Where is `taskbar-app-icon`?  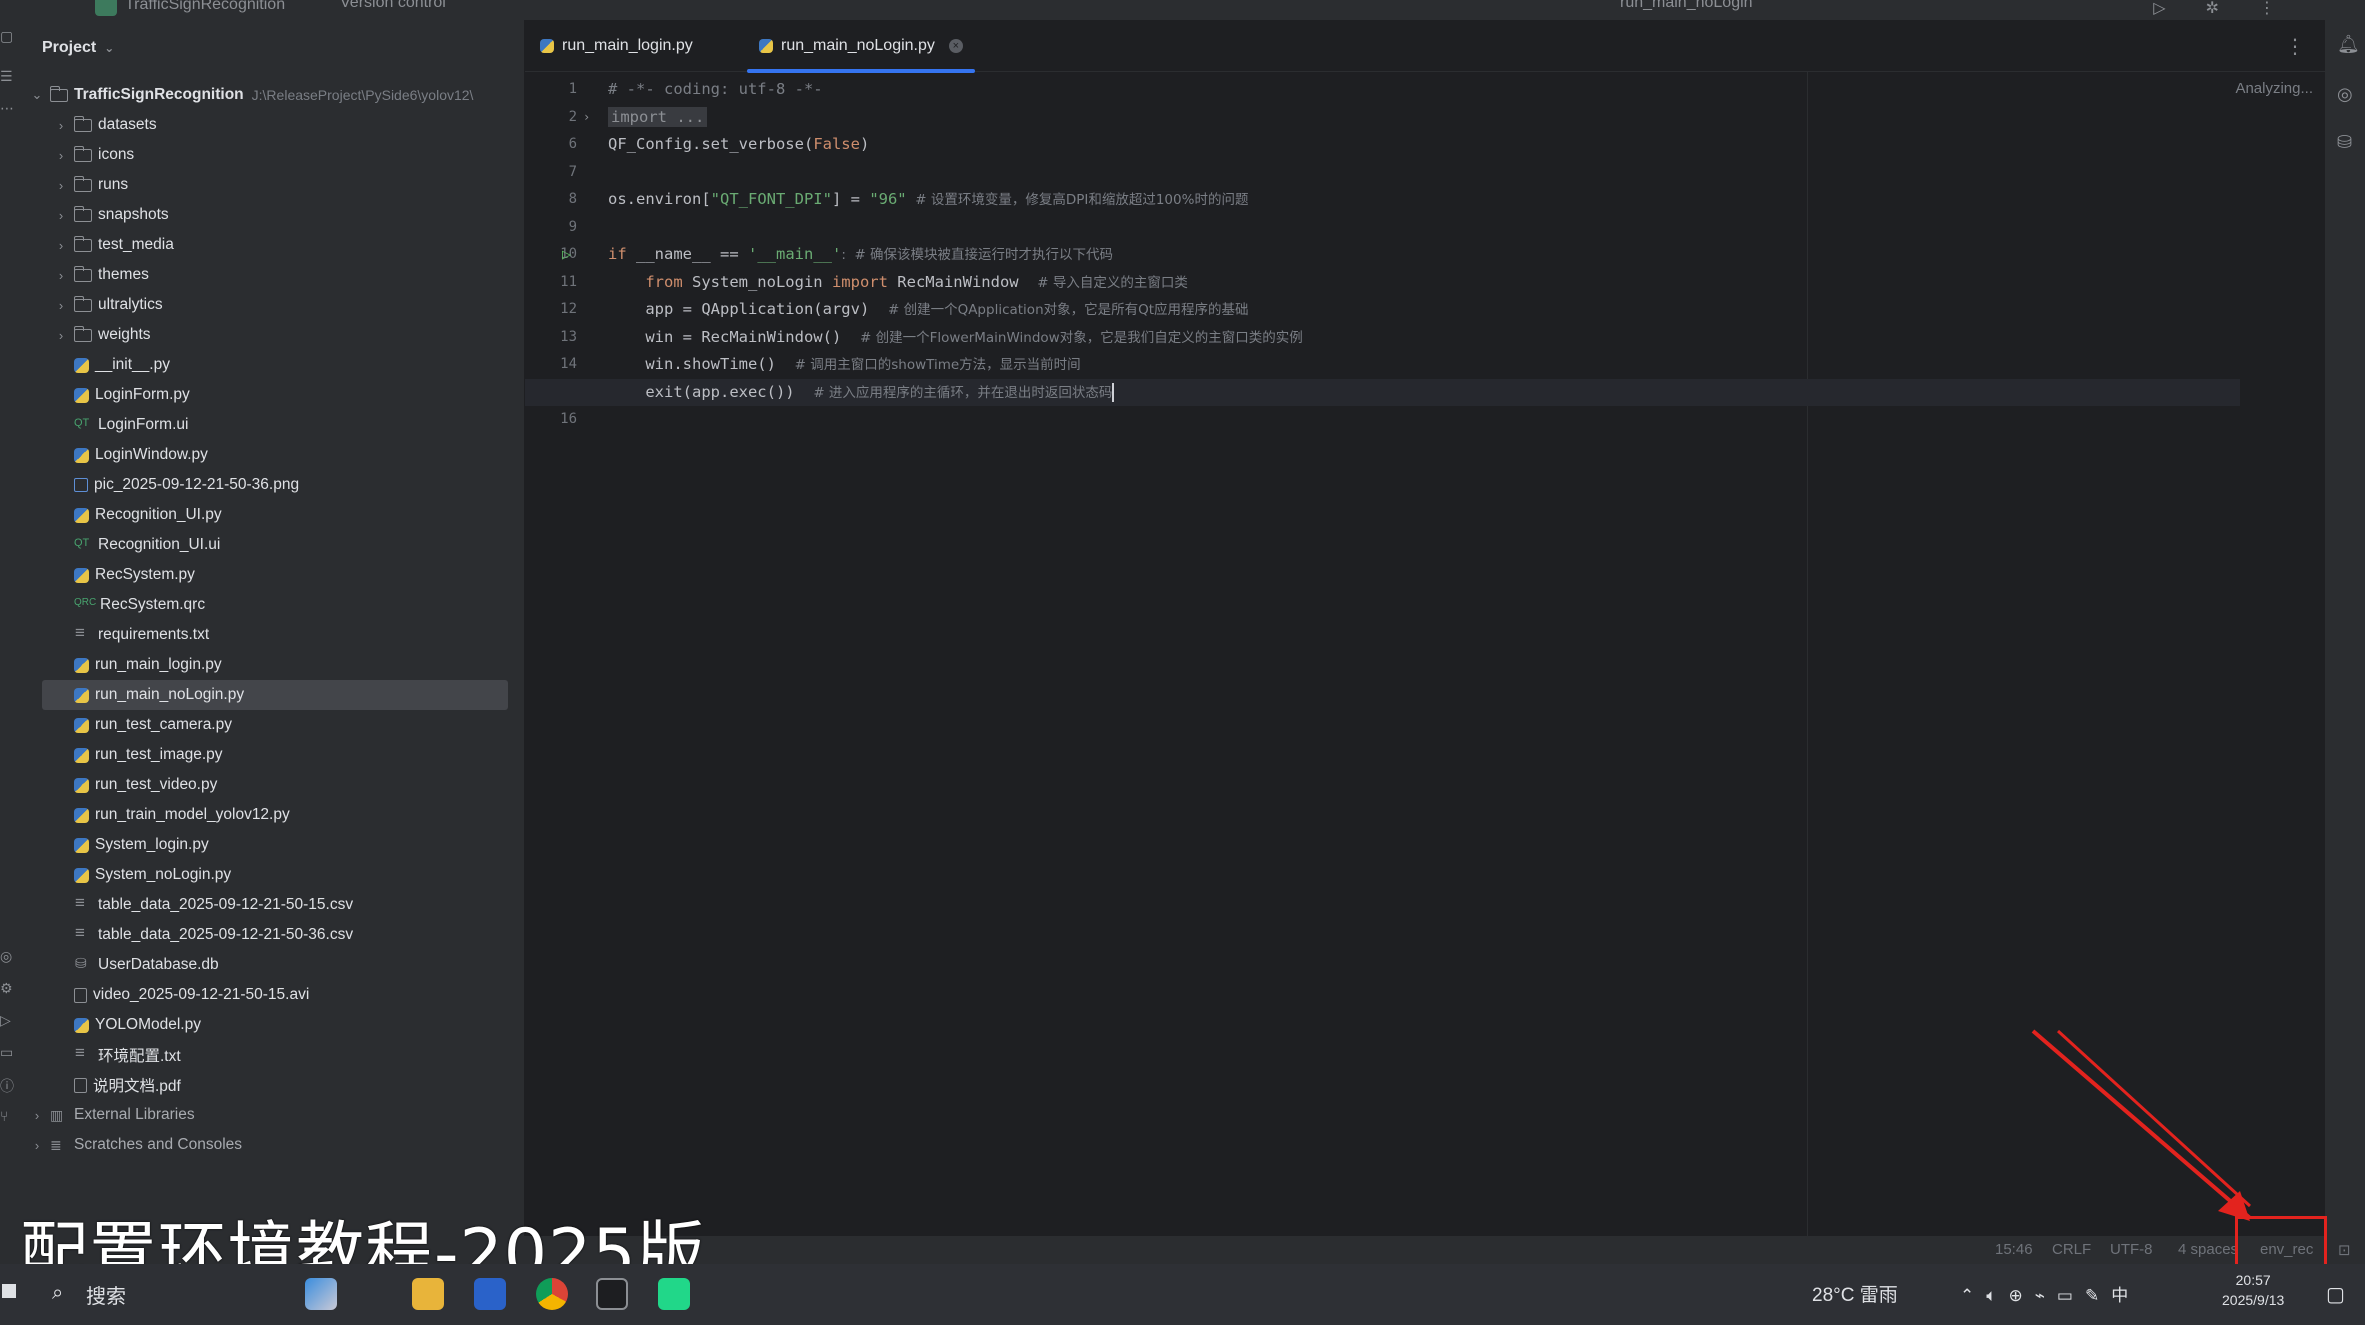
taskbar-app-icon is located at coordinates (321, 1294).